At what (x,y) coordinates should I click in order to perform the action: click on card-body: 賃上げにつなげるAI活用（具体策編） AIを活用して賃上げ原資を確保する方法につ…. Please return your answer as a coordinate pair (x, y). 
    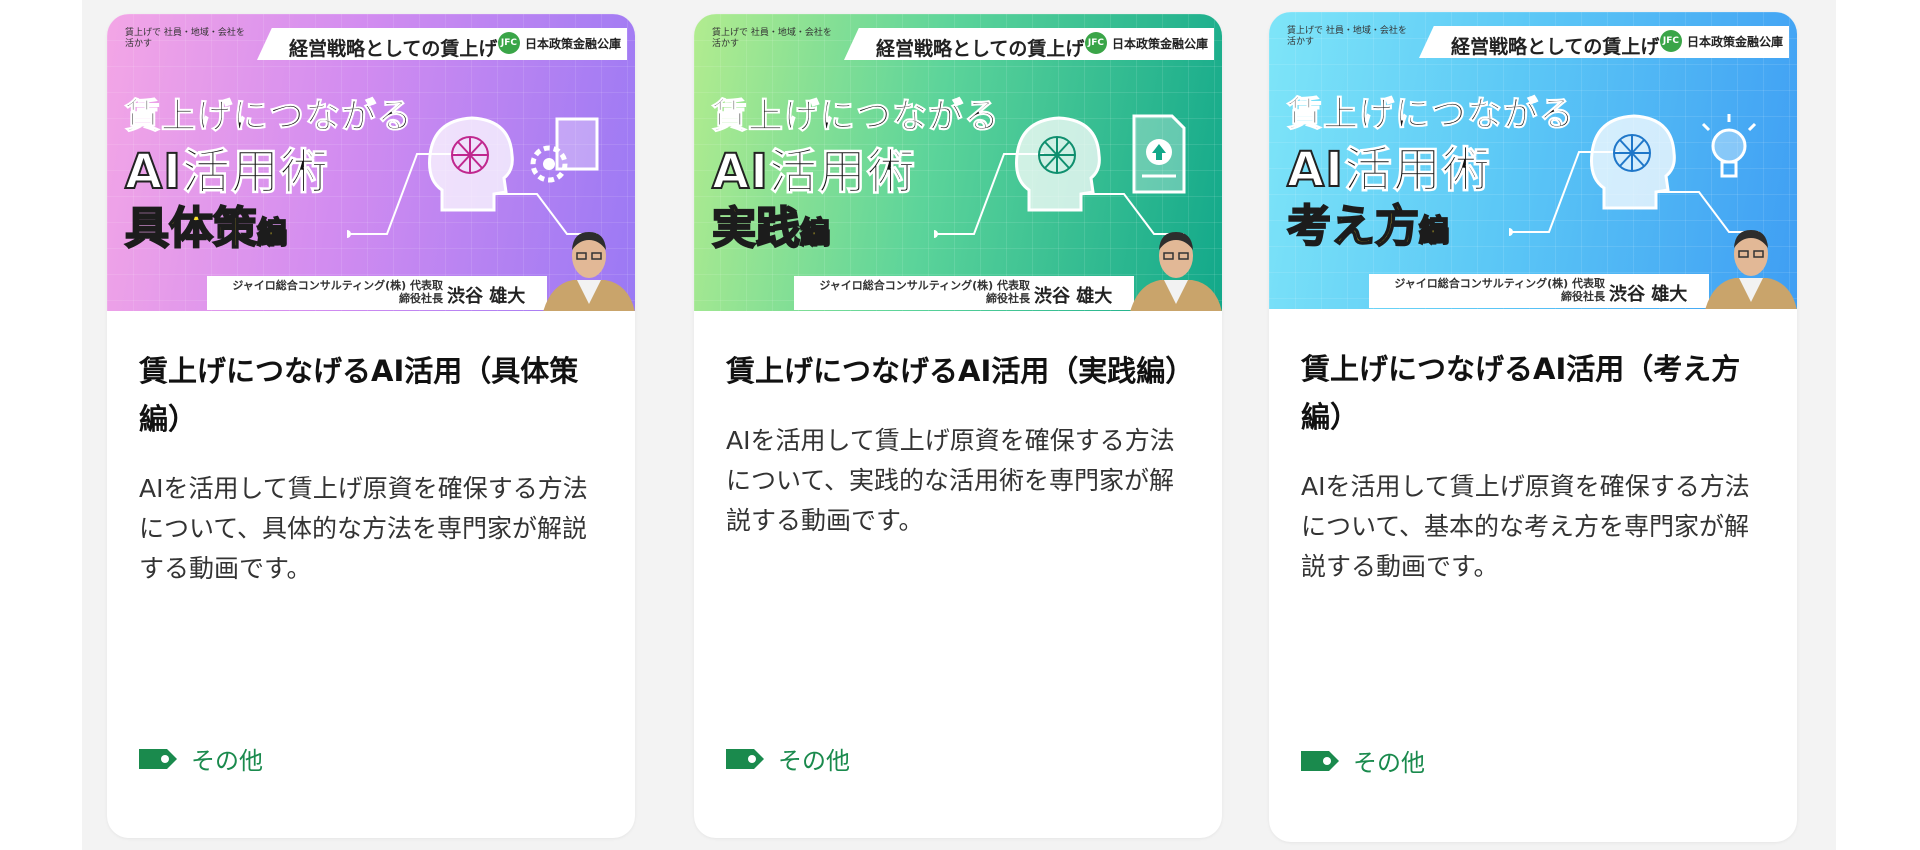
    Looking at the image, I should click on (371, 450).